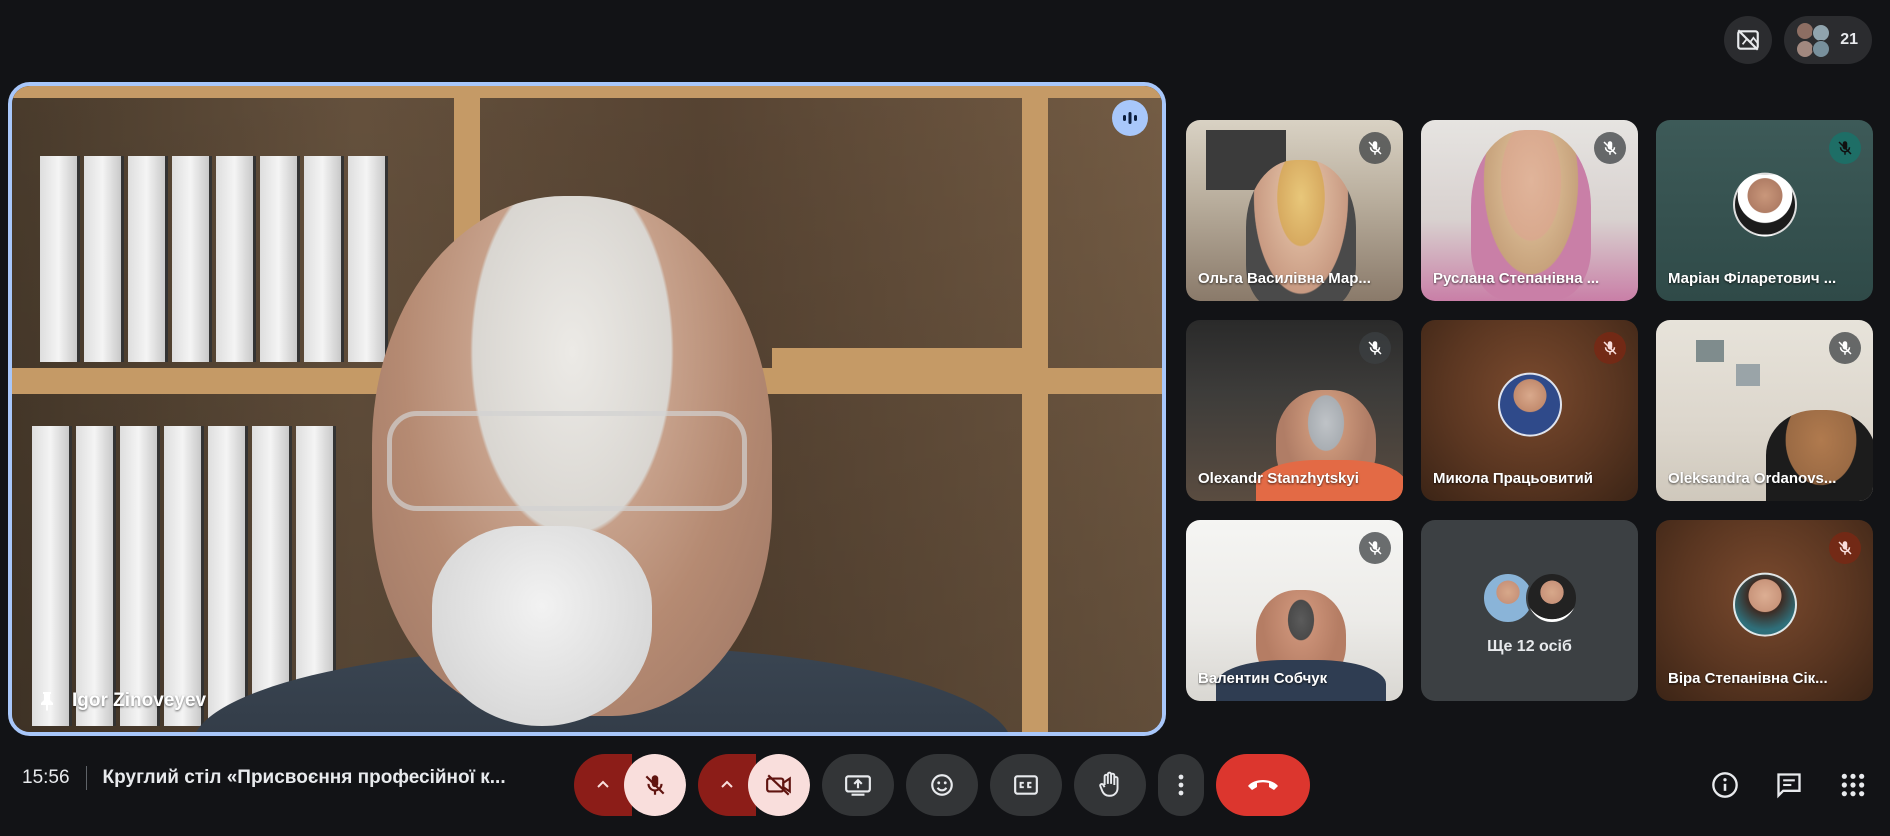 The width and height of the screenshot is (1890, 836). Describe the element at coordinates (139, 700) in the screenshot. I see `main-speaker-name: Igor Zinoveyev` at that location.